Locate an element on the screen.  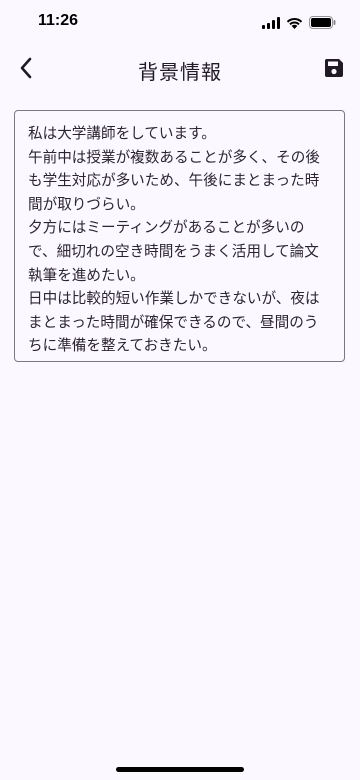
battery-icon is located at coordinates (322, 23).